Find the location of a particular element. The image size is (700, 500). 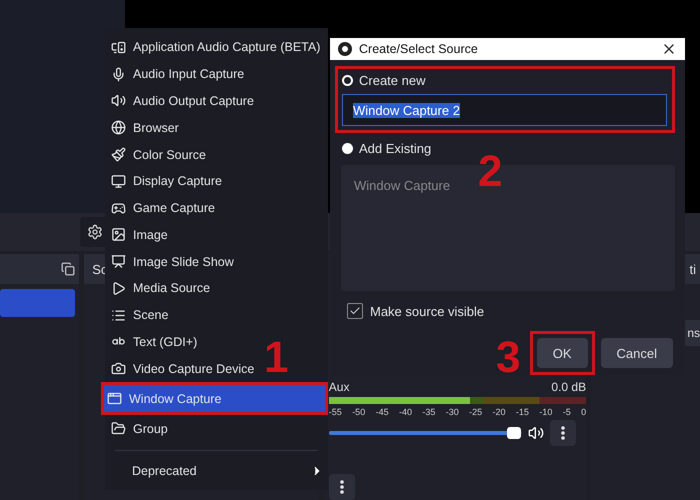

ok-button: OK is located at coordinates (562, 353).